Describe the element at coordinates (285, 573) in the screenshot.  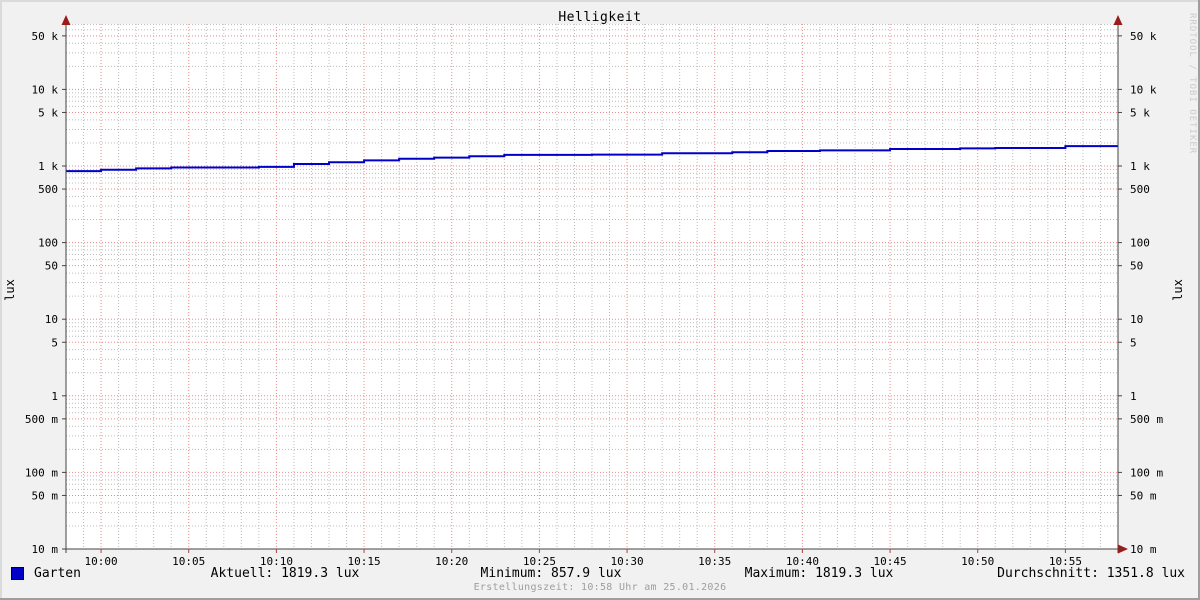
I see `stat-aktuell: Aktuell: 1819.3 lux` at that location.